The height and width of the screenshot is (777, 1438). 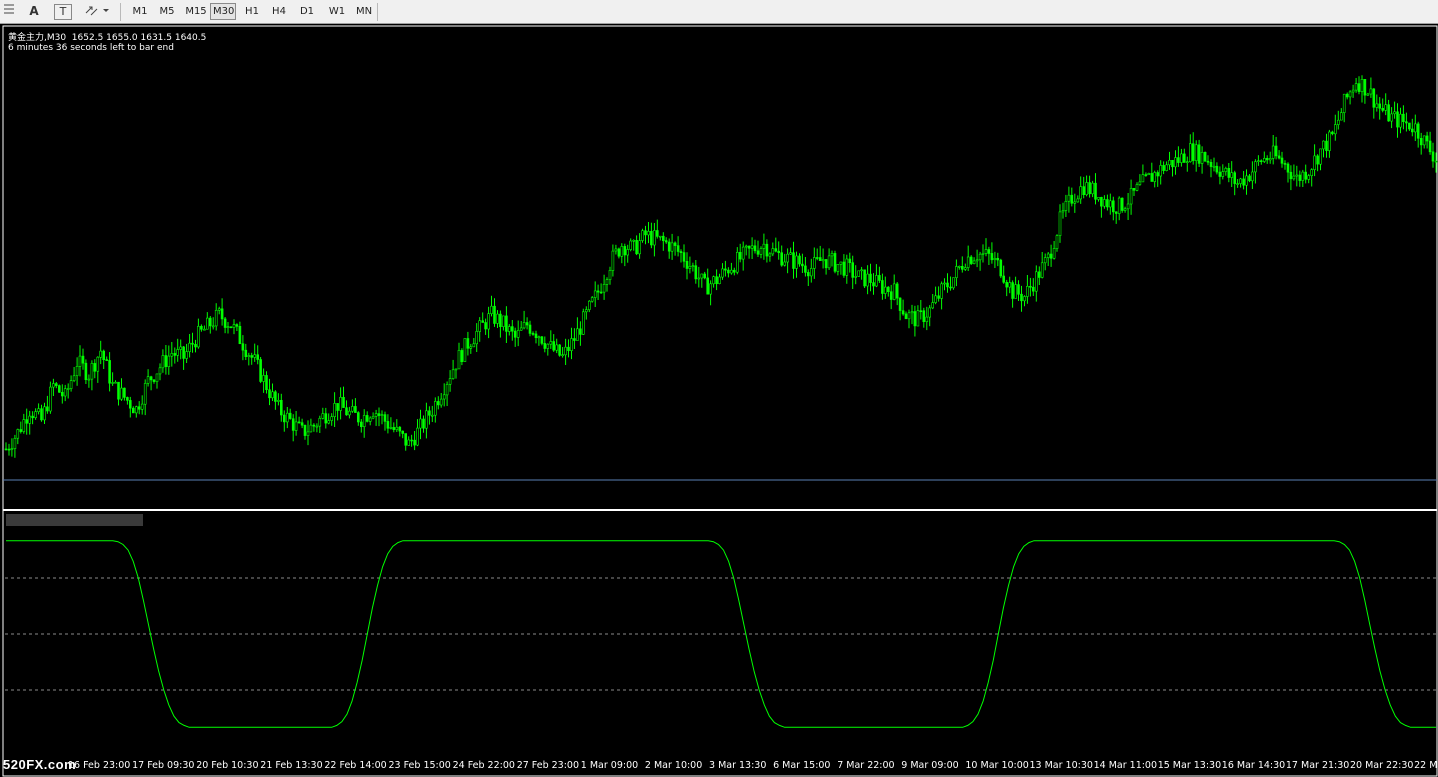 What do you see at coordinates (364, 11) in the screenshot?
I see `tf-mn-button: MN` at bounding box center [364, 11].